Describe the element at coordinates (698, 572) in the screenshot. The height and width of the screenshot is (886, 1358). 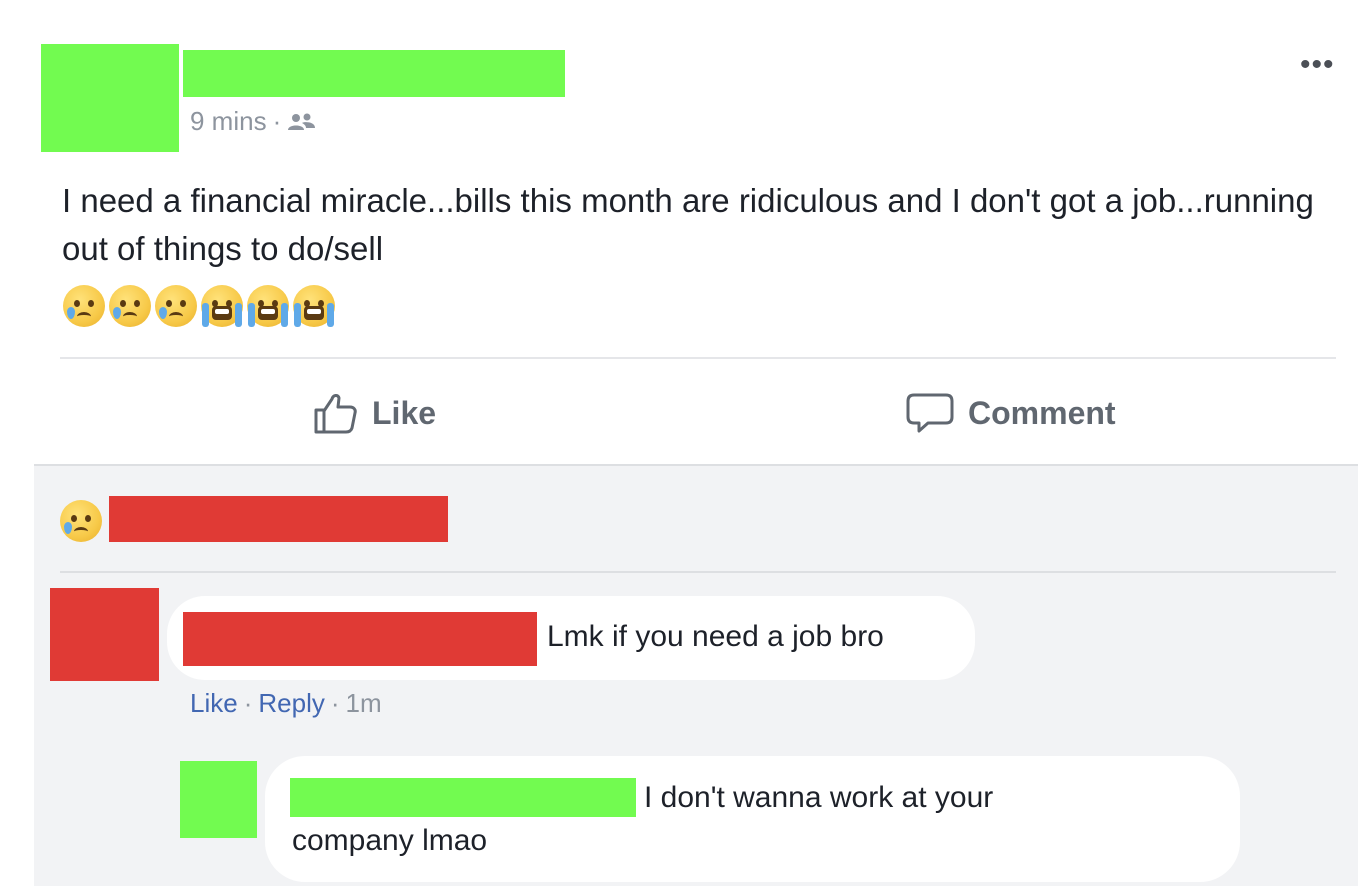
I see `comments-divider` at that location.